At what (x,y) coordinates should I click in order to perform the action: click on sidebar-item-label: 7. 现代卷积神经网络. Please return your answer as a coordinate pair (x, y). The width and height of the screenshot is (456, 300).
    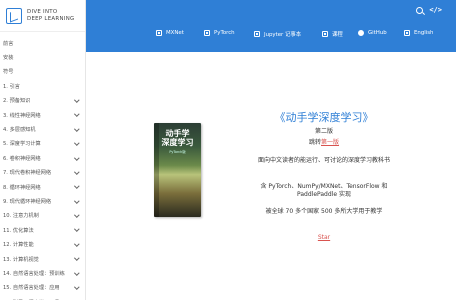
    Looking at the image, I should click on (27, 173).